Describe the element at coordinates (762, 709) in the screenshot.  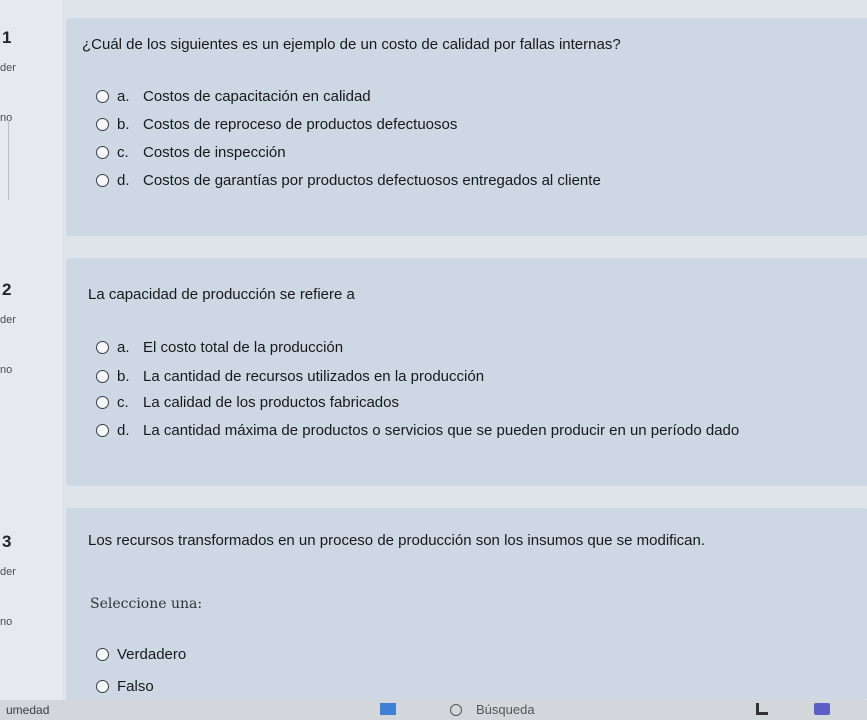
I see `file-explorer-icon` at that location.